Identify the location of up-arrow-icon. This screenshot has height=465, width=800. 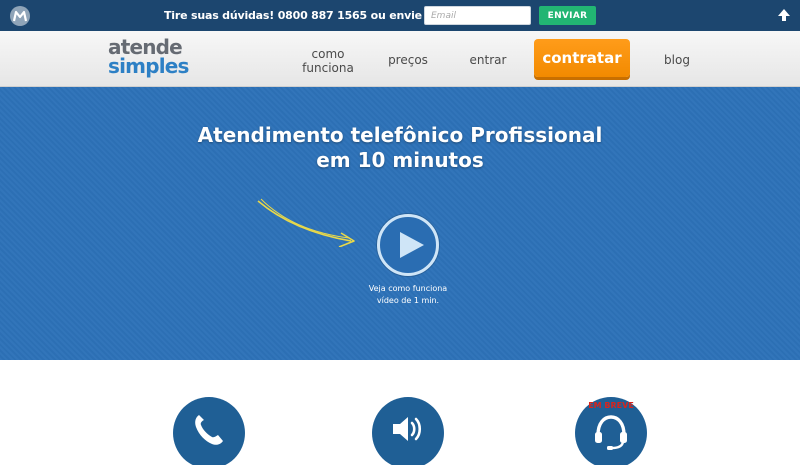
(784, 15).